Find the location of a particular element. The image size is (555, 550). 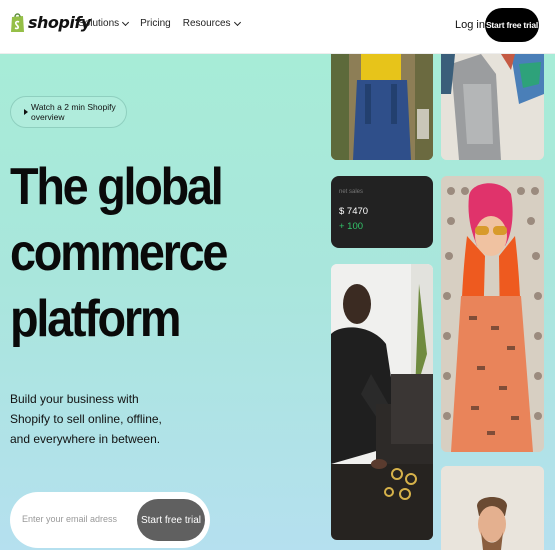

nav-pricing: Pricing is located at coordinates (155, 23).